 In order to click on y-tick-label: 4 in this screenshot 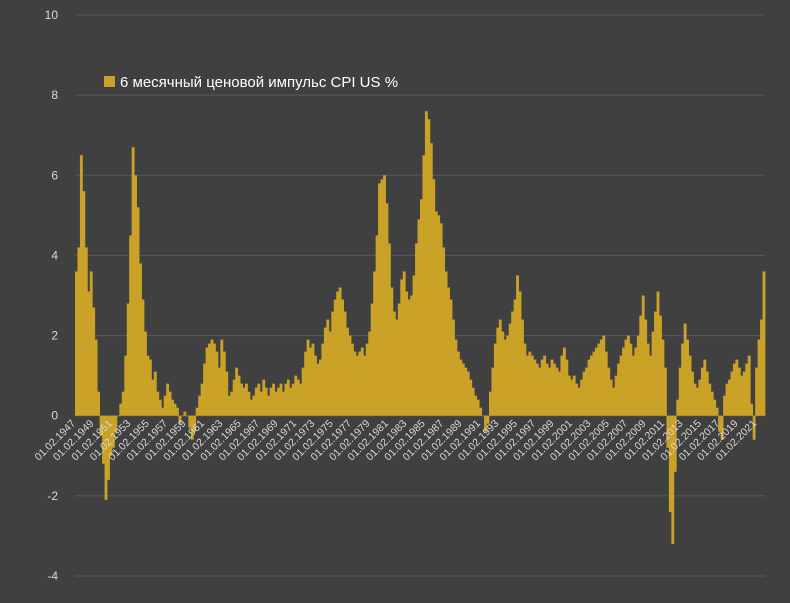, I will do `click(54, 255)`.